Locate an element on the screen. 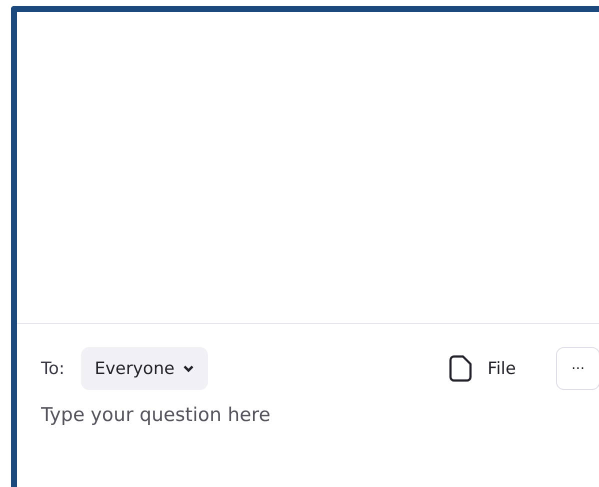  to-label: To: is located at coordinates (53, 368).